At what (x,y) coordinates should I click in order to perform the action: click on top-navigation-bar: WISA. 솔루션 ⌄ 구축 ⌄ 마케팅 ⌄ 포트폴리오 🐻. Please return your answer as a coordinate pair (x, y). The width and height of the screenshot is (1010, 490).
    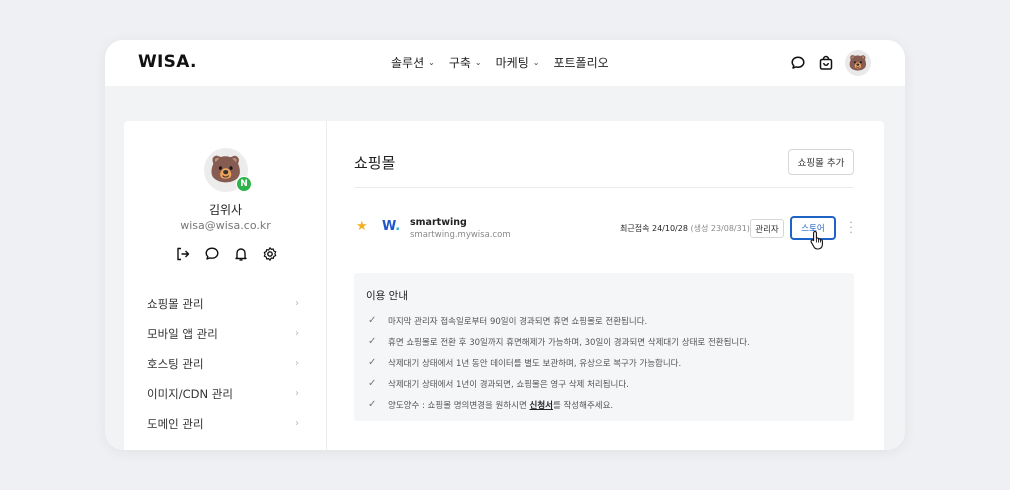
    Looking at the image, I should click on (505, 63).